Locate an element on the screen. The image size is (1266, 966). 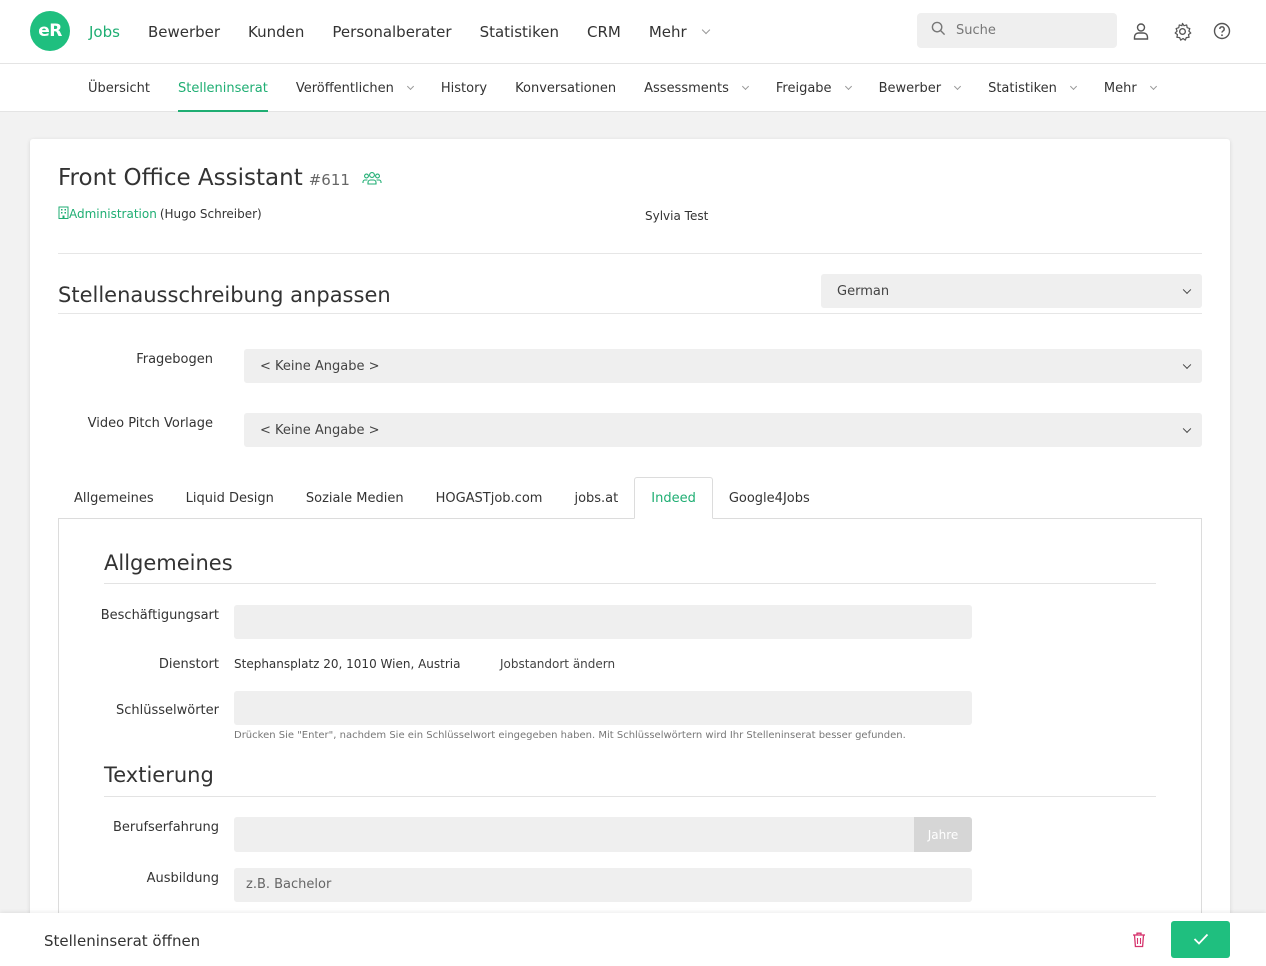
subnav-mehr: Mehr is located at coordinates (1130, 88).